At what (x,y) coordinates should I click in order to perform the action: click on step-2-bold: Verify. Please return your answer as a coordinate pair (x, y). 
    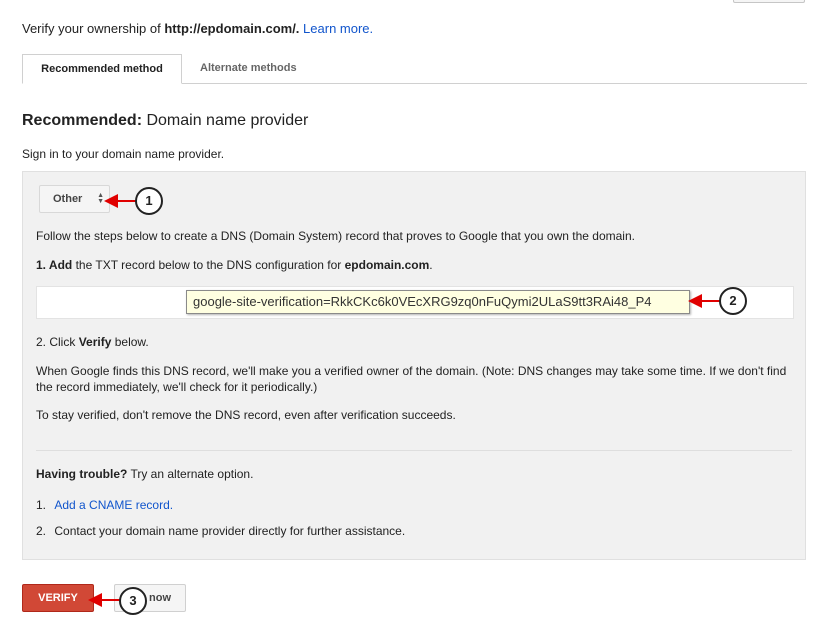
    Looking at the image, I should click on (95, 342).